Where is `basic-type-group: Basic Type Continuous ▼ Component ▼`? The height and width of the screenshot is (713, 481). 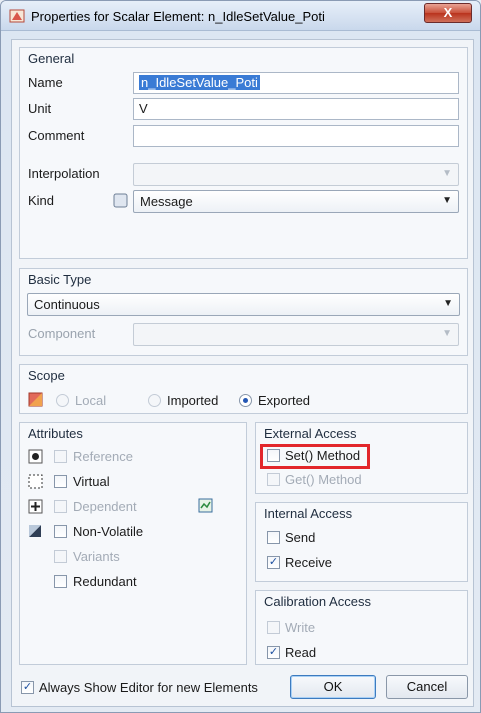 basic-type-group: Basic Type Continuous ▼ Component ▼ is located at coordinates (243, 312).